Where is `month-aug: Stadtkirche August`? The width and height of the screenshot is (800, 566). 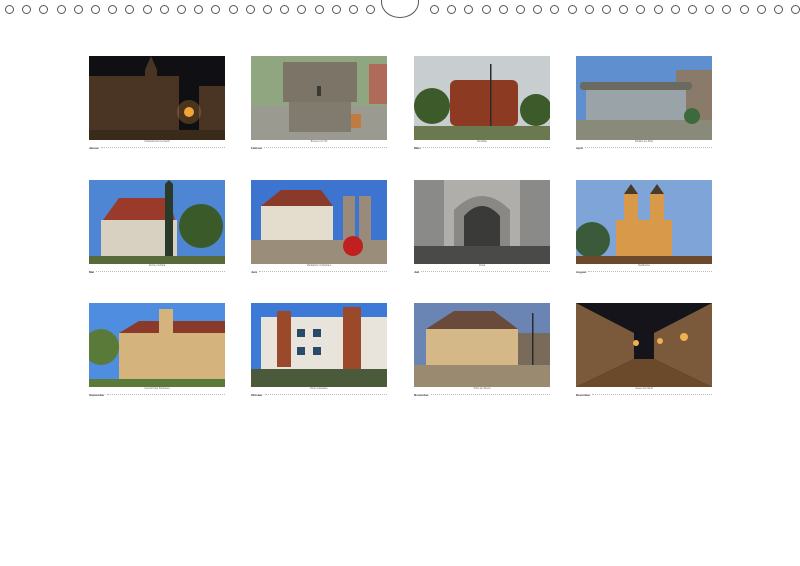 month-aug: Stadtkirche August is located at coordinates (644, 227).